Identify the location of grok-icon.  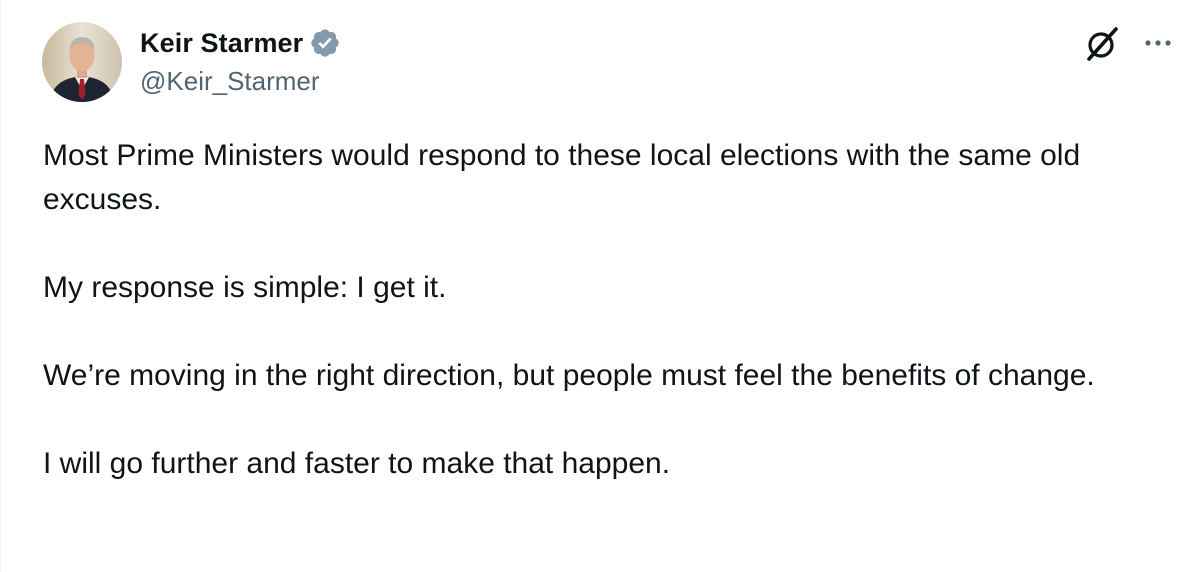
(1102, 44).